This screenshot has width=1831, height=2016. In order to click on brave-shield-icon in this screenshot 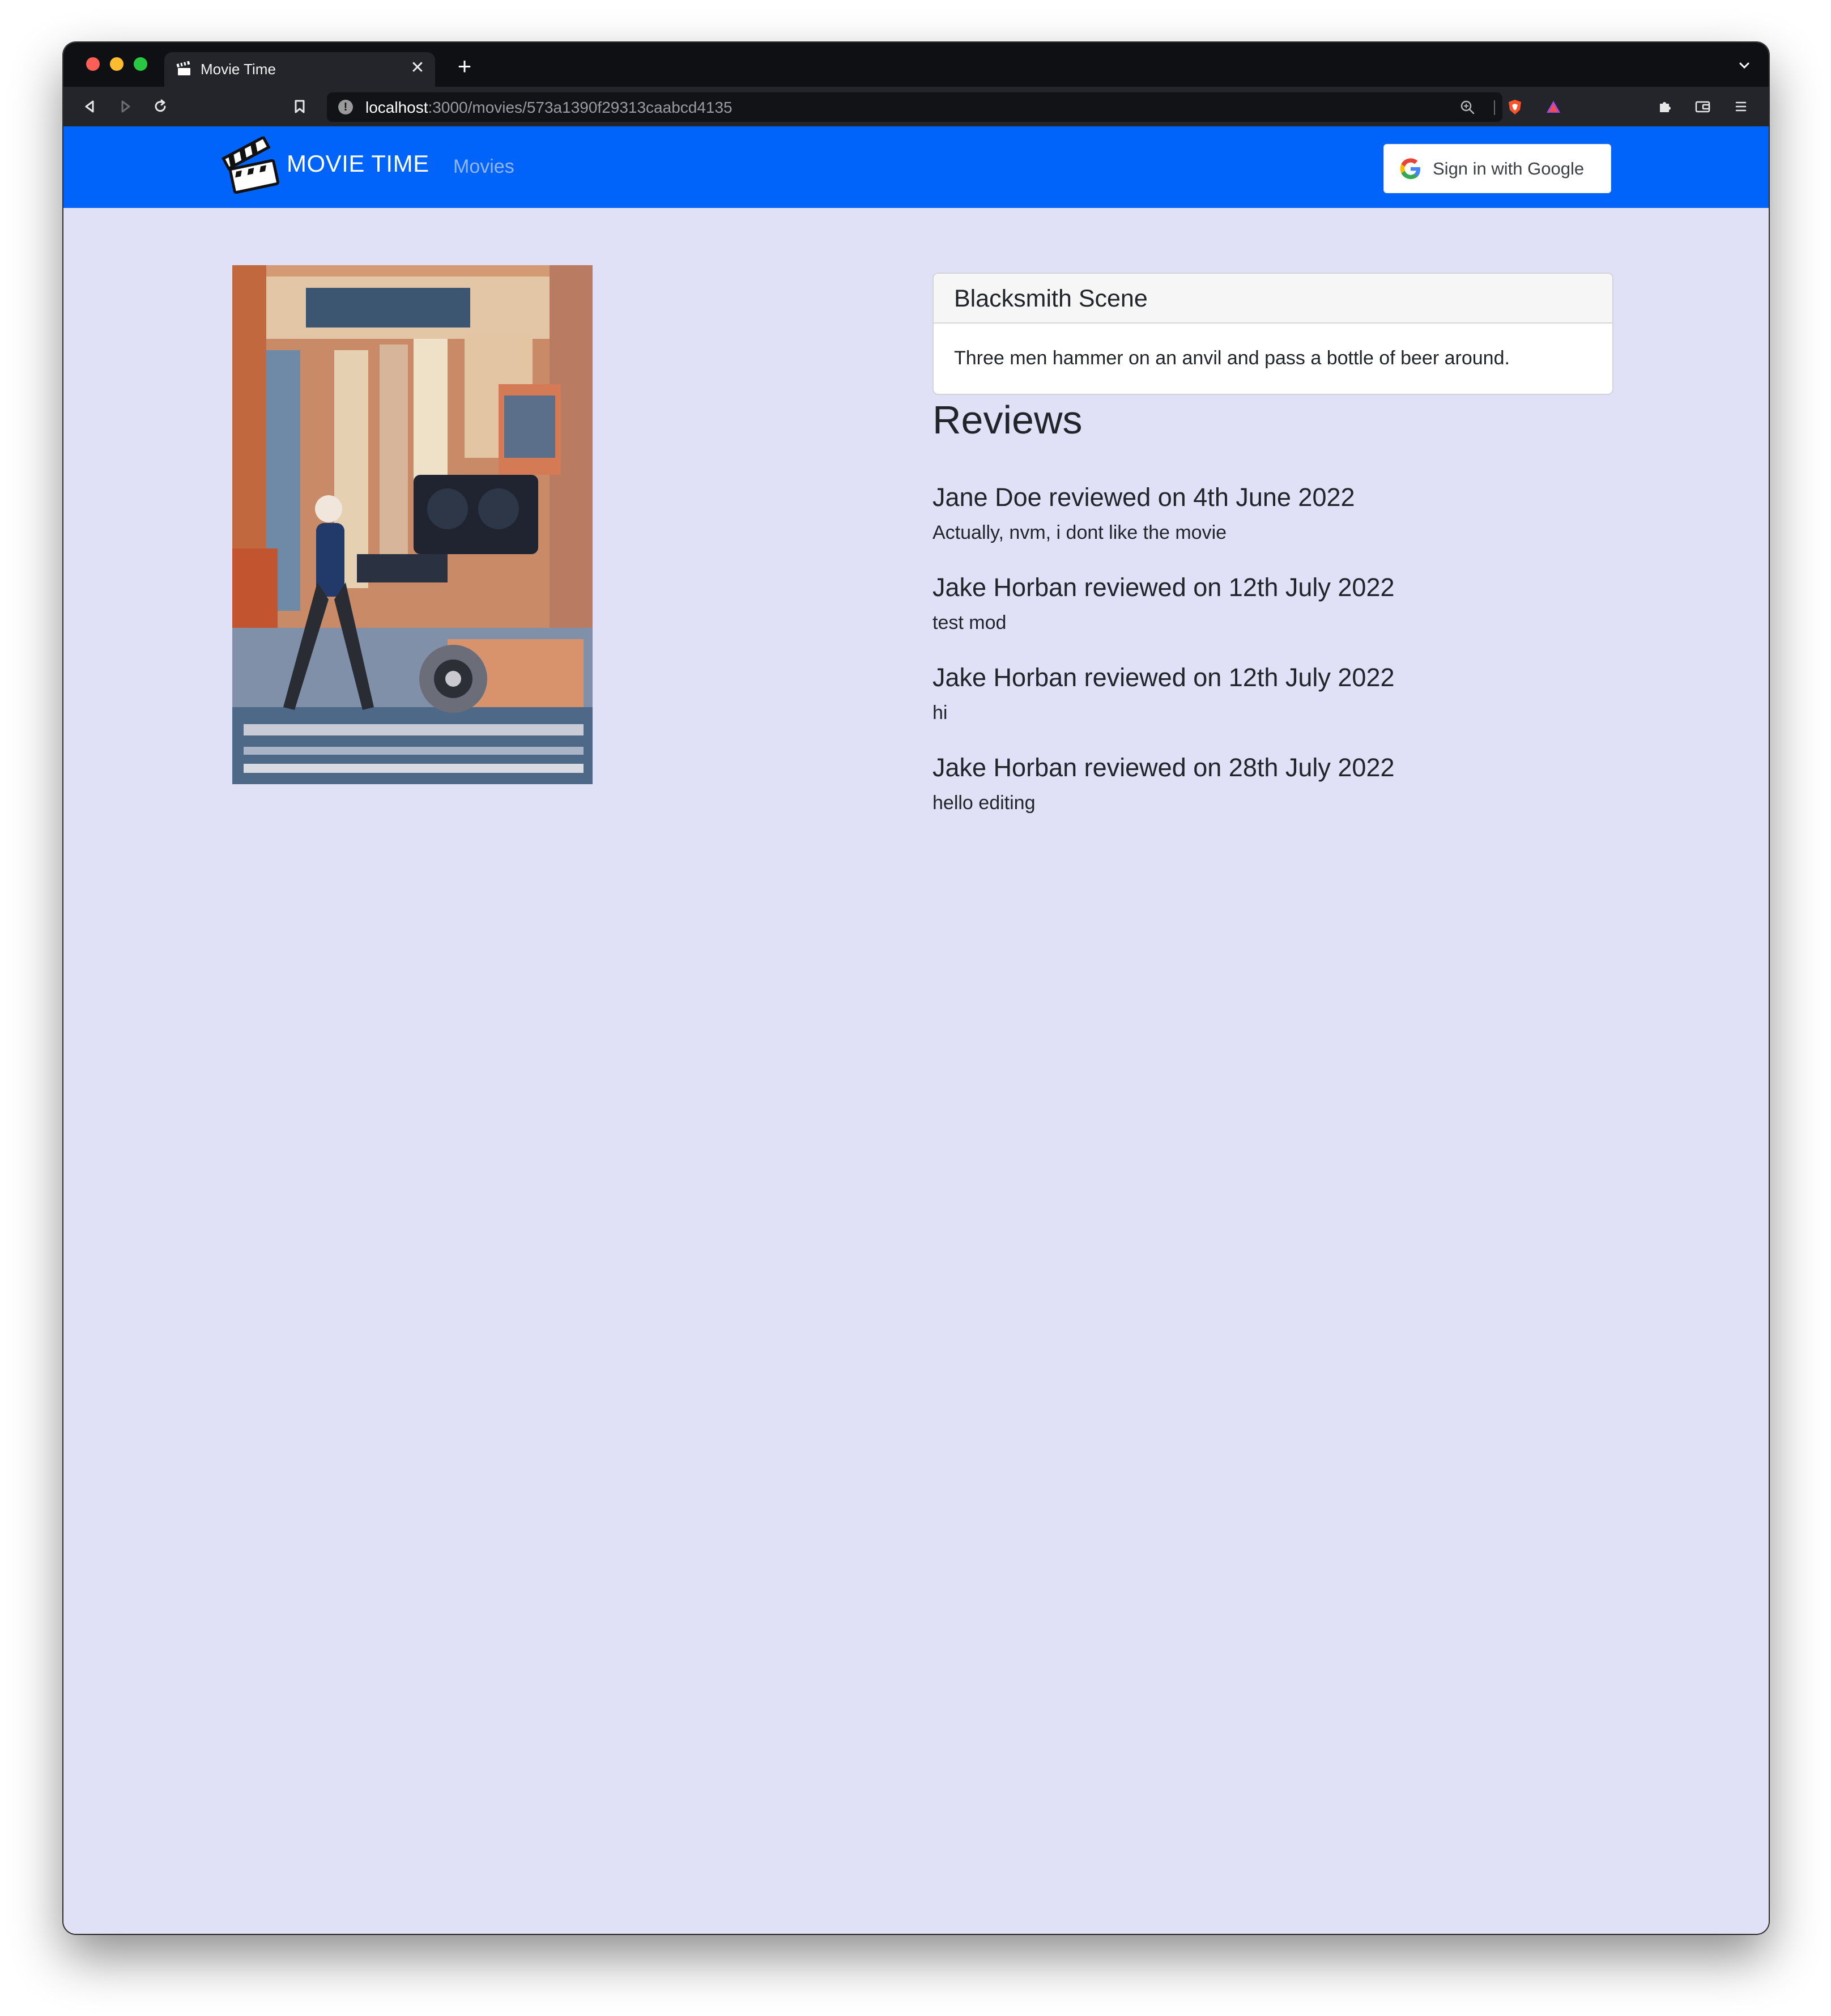, I will do `click(1514, 108)`.